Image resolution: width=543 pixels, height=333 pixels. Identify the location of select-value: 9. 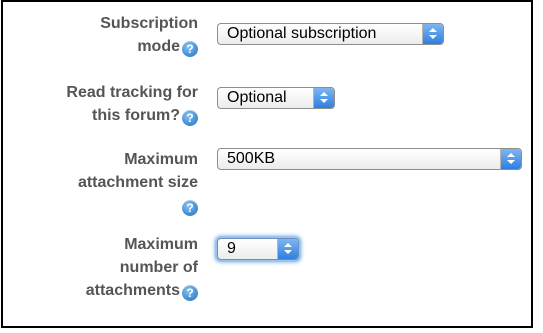
(231, 248).